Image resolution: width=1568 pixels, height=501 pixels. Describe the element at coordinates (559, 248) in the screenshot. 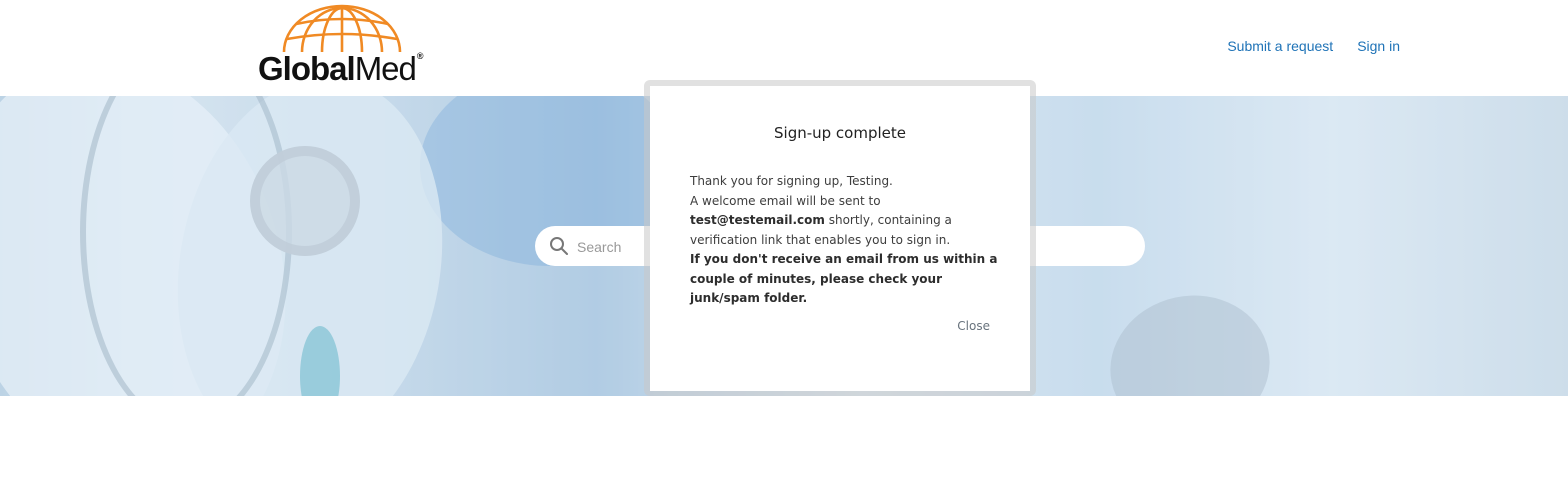

I see `search-icon` at that location.